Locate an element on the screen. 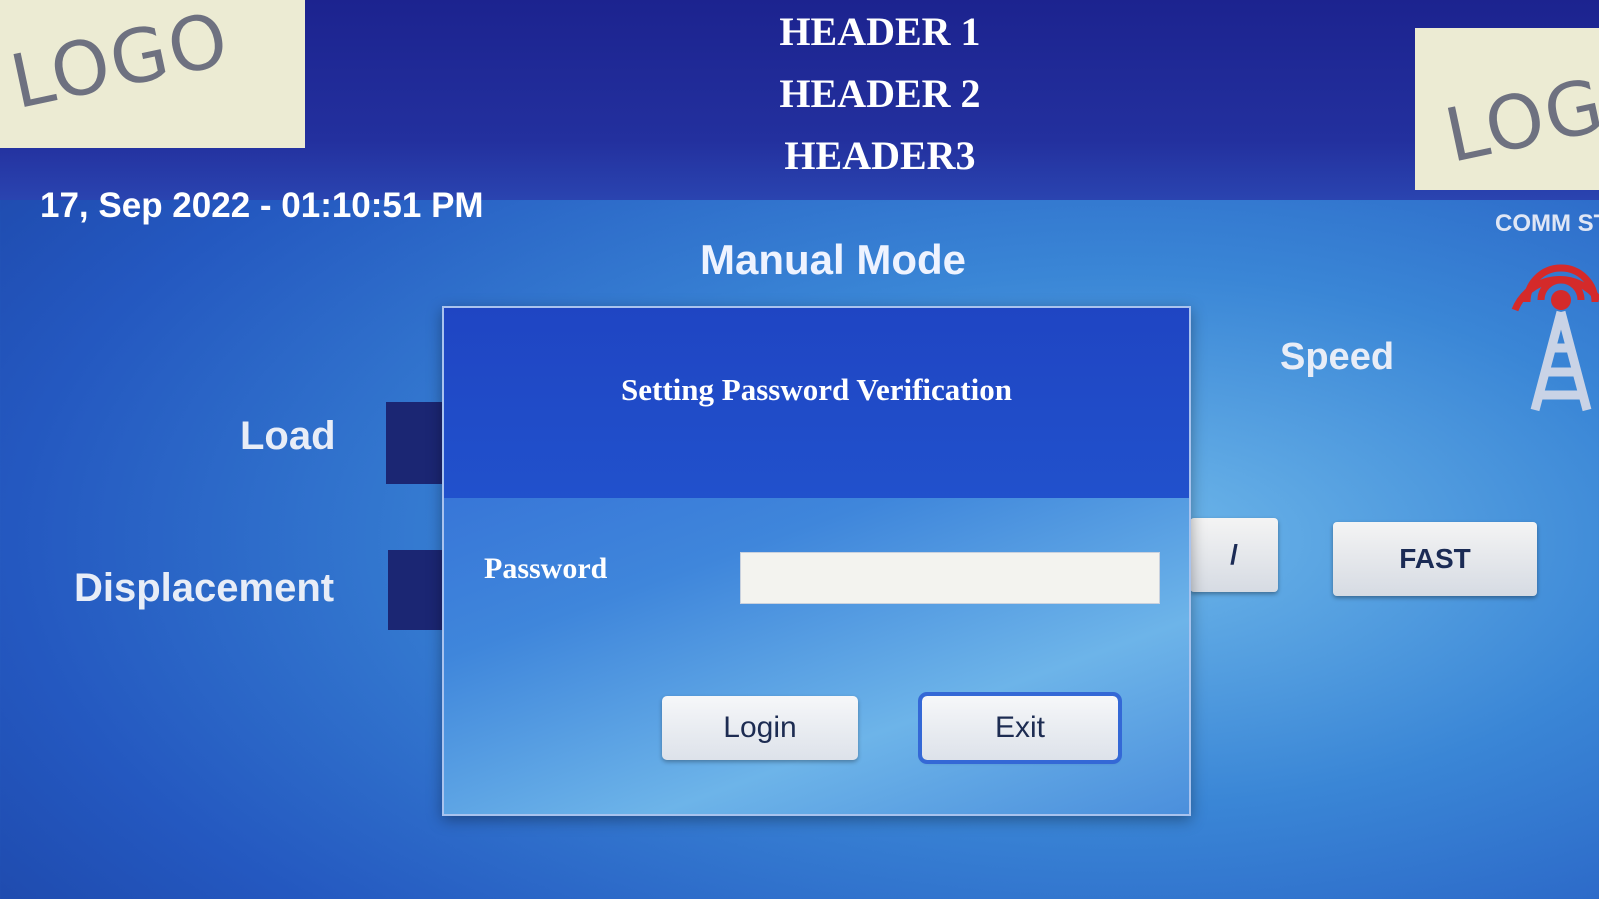 The width and height of the screenshot is (1599, 899). speed-slow-button: / is located at coordinates (1234, 555).